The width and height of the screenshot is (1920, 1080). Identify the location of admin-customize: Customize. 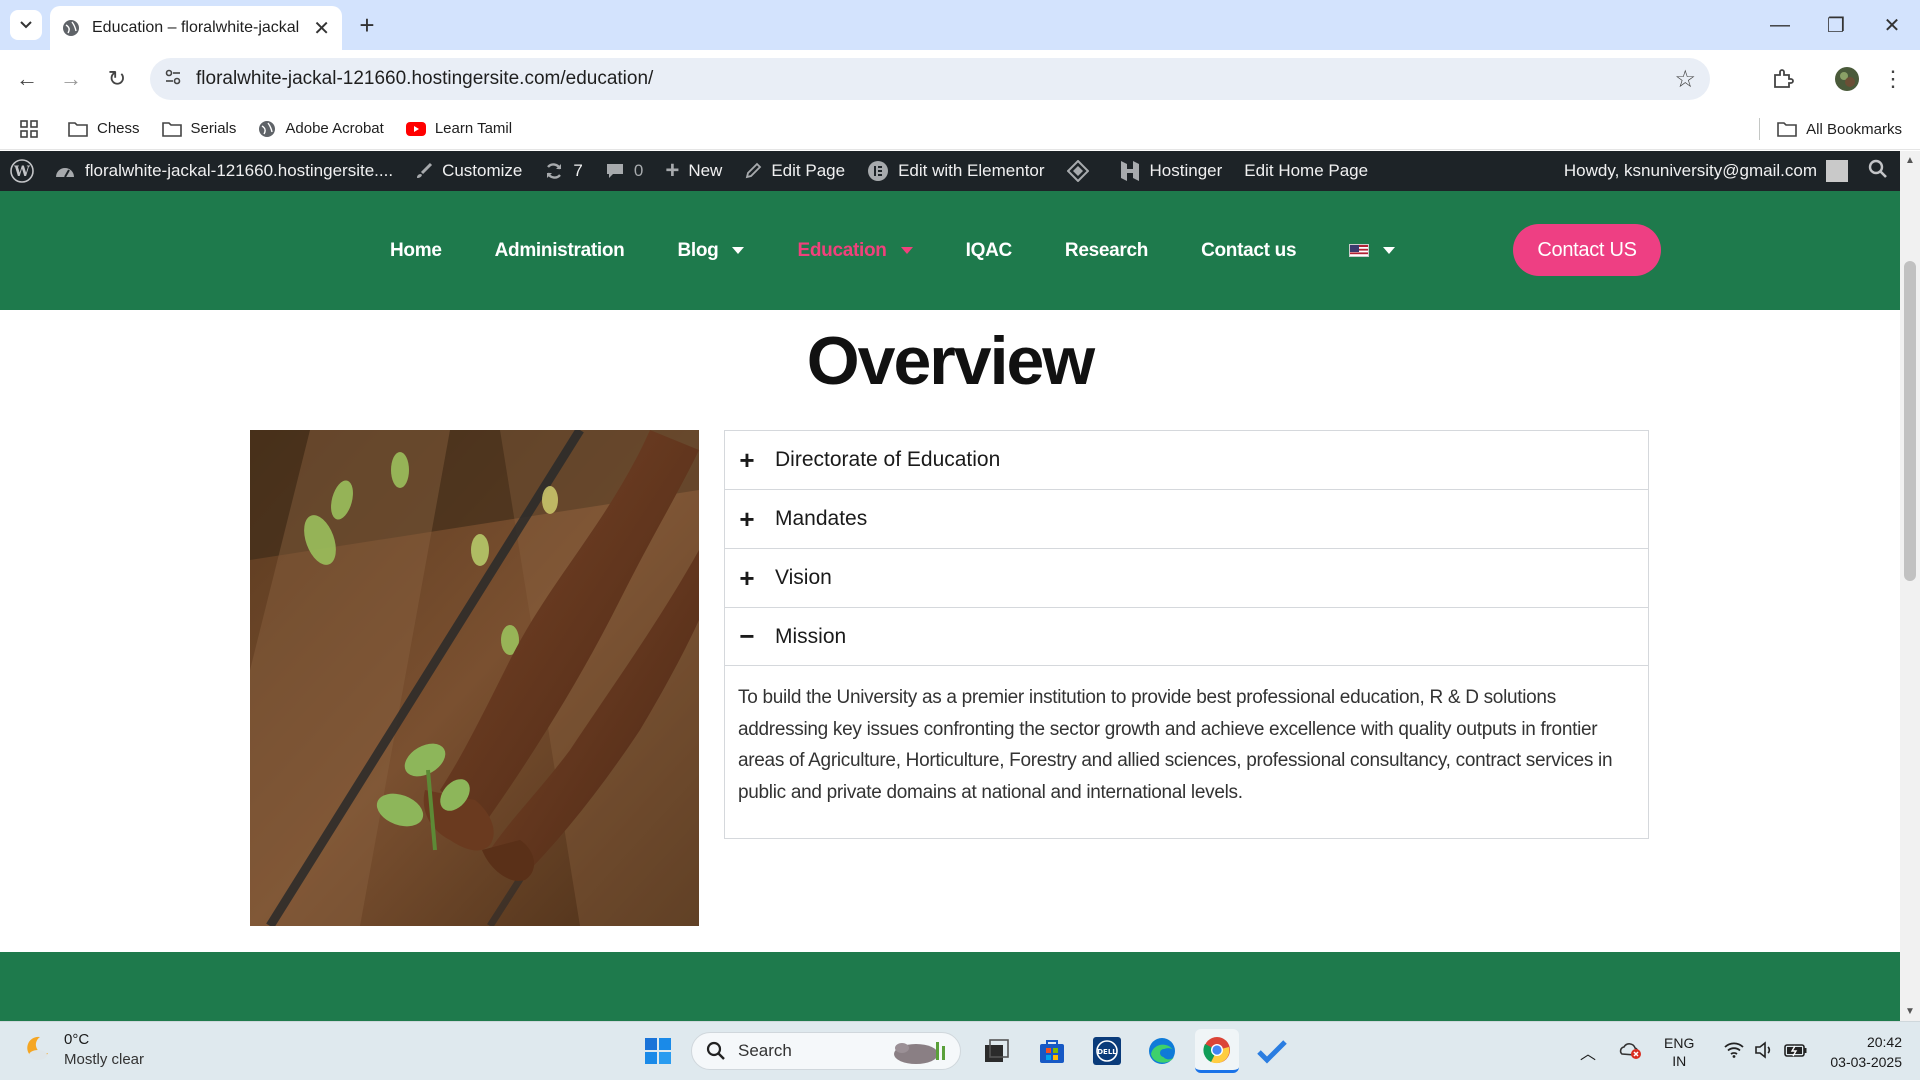
(468, 171).